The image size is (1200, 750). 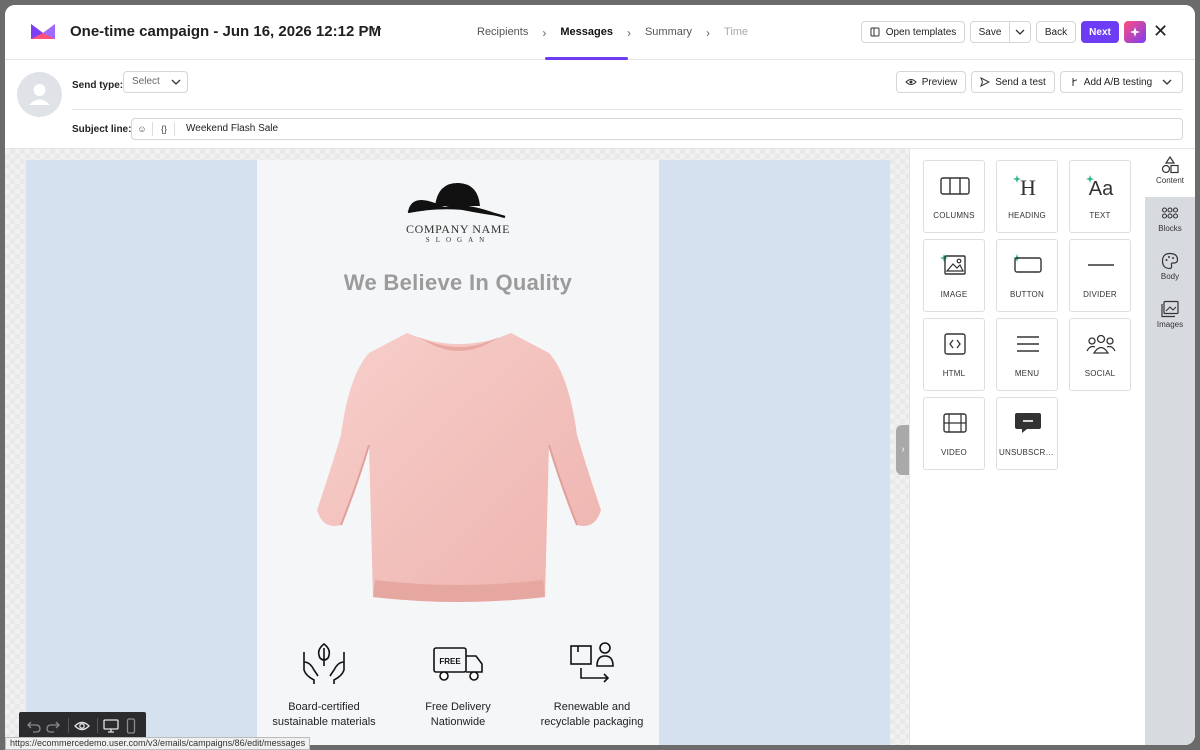 What do you see at coordinates (102, 129) in the screenshot?
I see `subject-line-label: Subject line:` at bounding box center [102, 129].